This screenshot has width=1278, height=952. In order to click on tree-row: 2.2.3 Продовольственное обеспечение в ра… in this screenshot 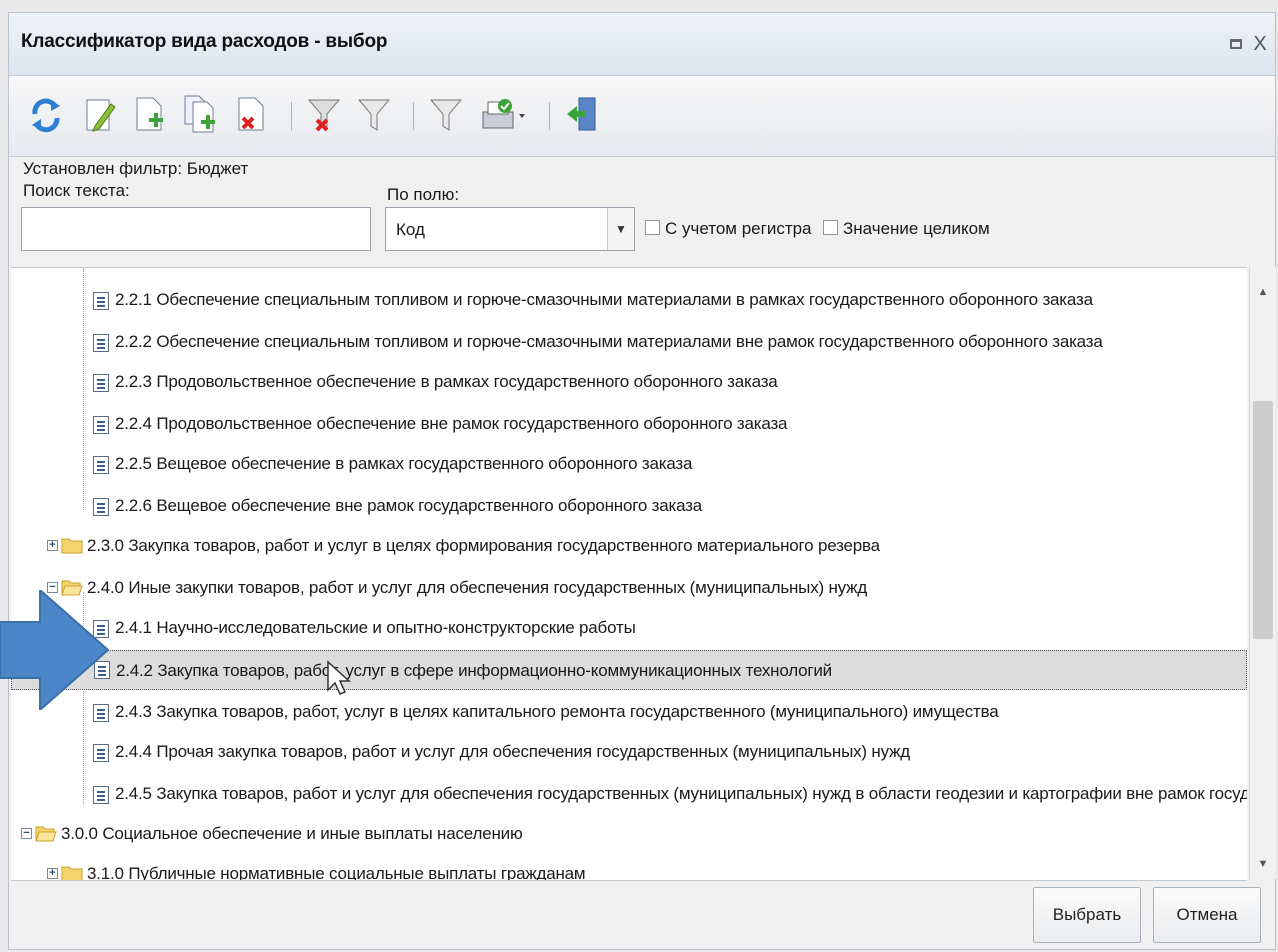, I will do `click(629, 382)`.